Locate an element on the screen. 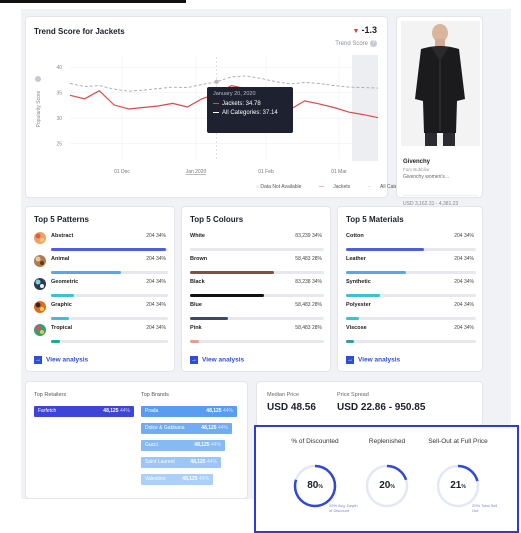 Image resolution: width=521 pixels, height=533 pixels. colours-row-label: Brown is located at coordinates (199, 259).